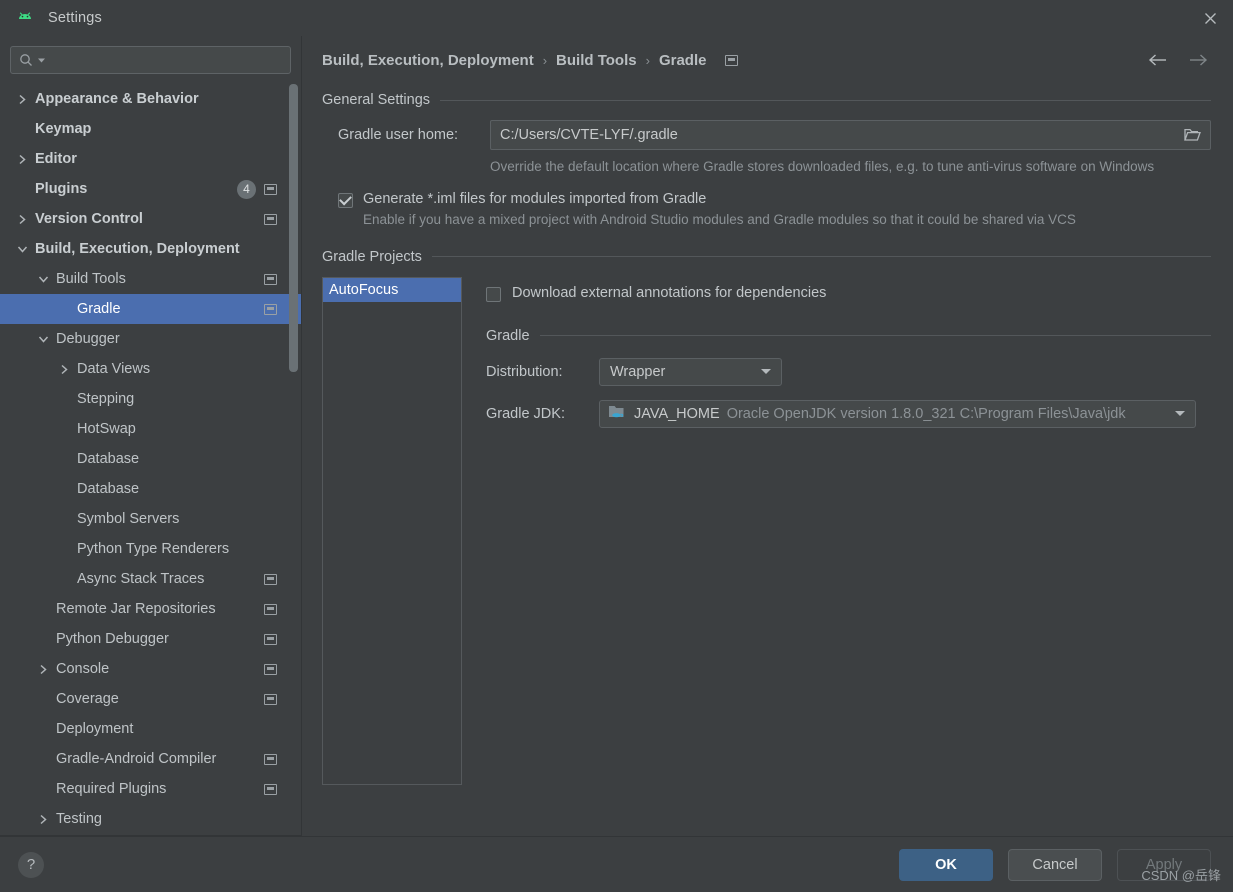 The width and height of the screenshot is (1233, 892). What do you see at coordinates (293, 228) in the screenshot?
I see `sidebar-scrollbar-thumb` at bounding box center [293, 228].